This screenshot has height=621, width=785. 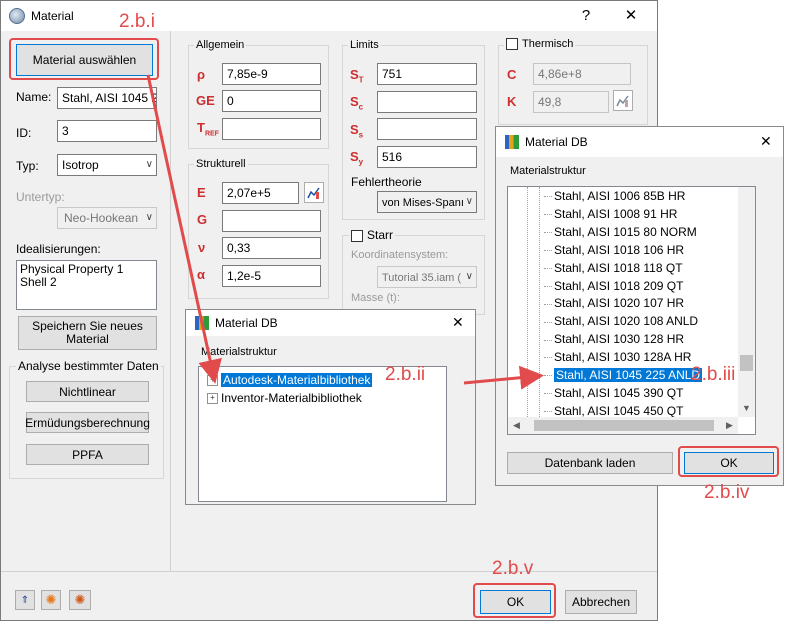 What do you see at coordinates (357, 131) in the screenshot?
I see `ss-symbol: Ss` at bounding box center [357, 131].